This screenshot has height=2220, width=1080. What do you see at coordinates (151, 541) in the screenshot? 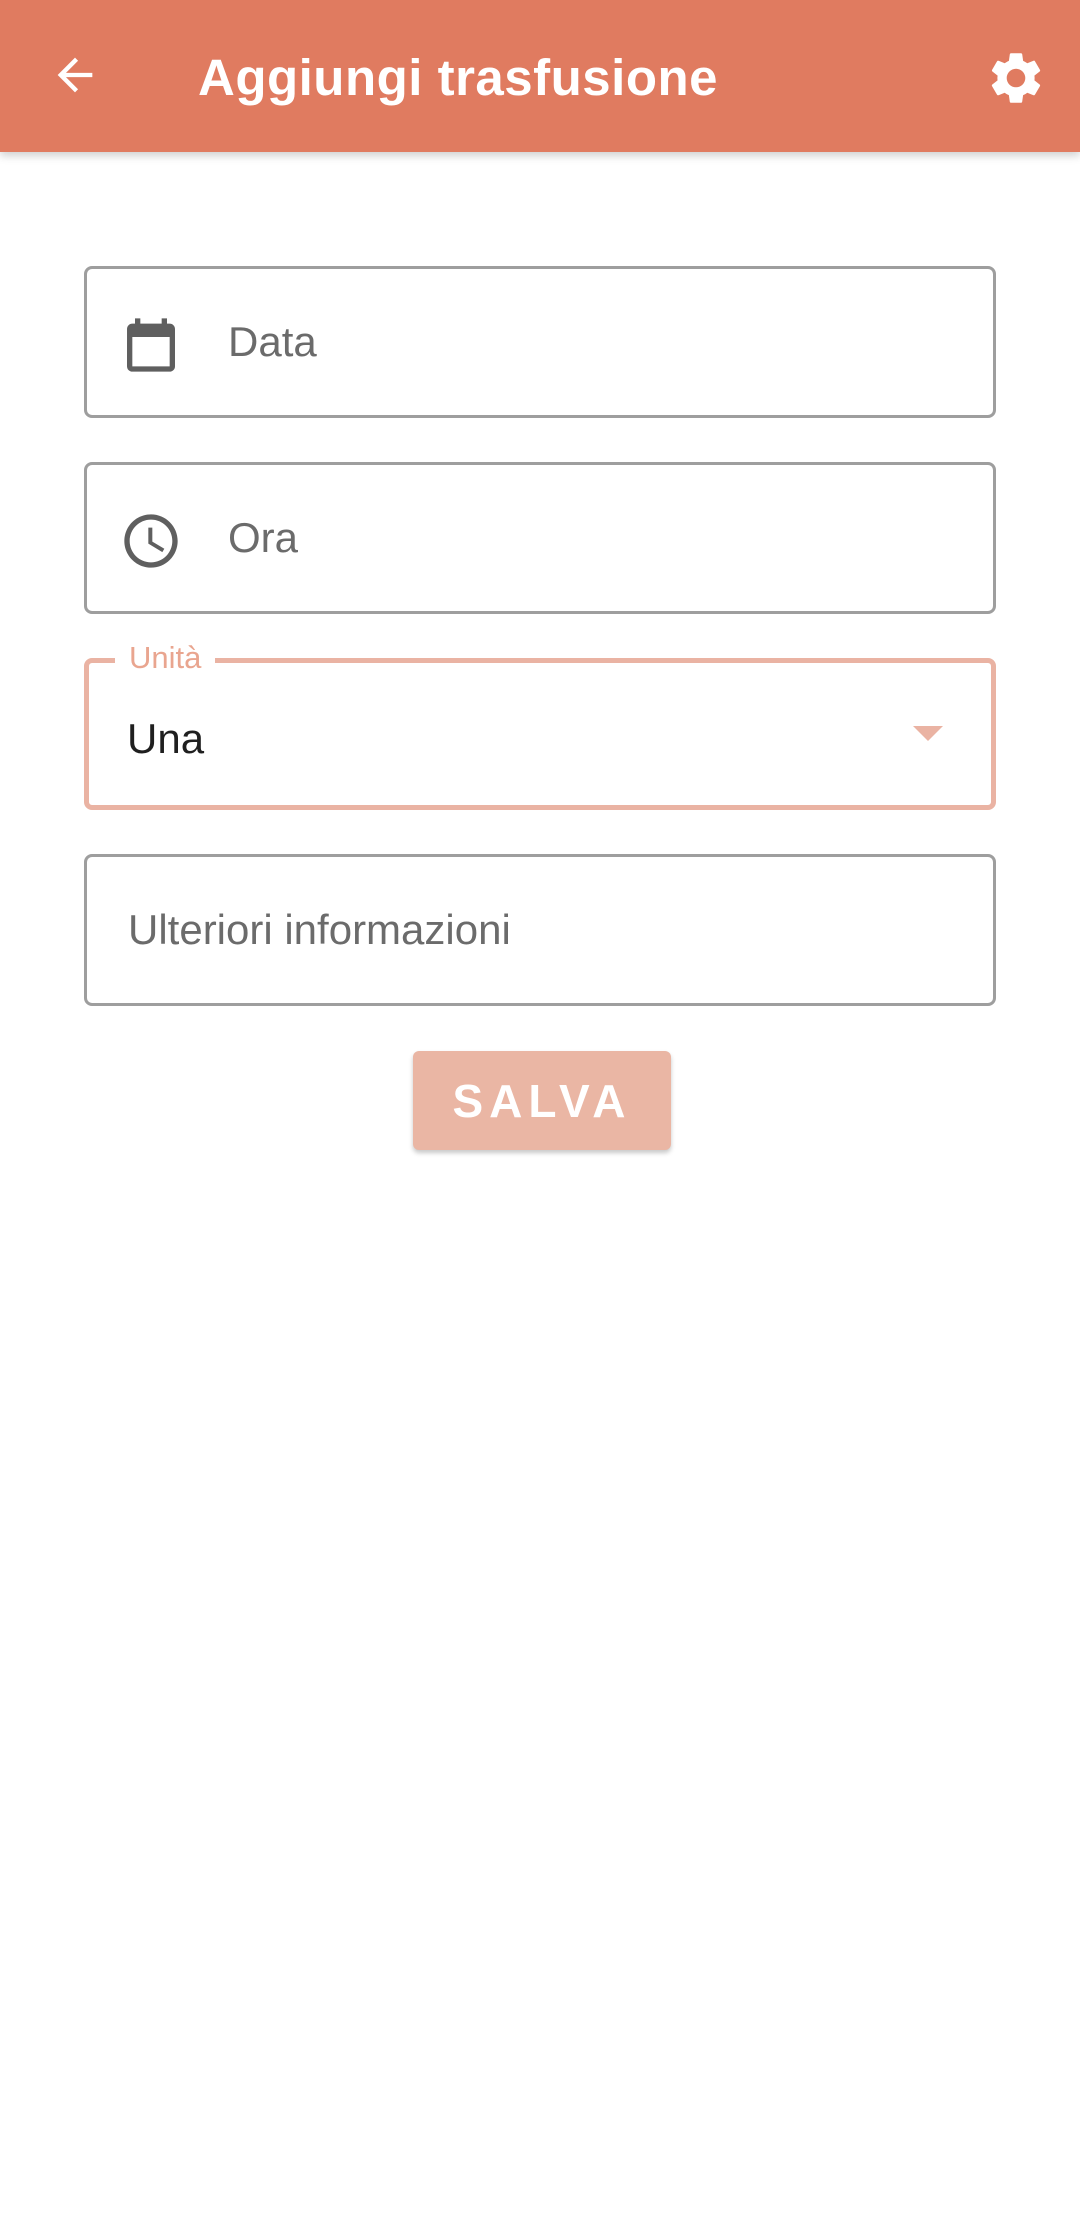
I see `clock-icon` at bounding box center [151, 541].